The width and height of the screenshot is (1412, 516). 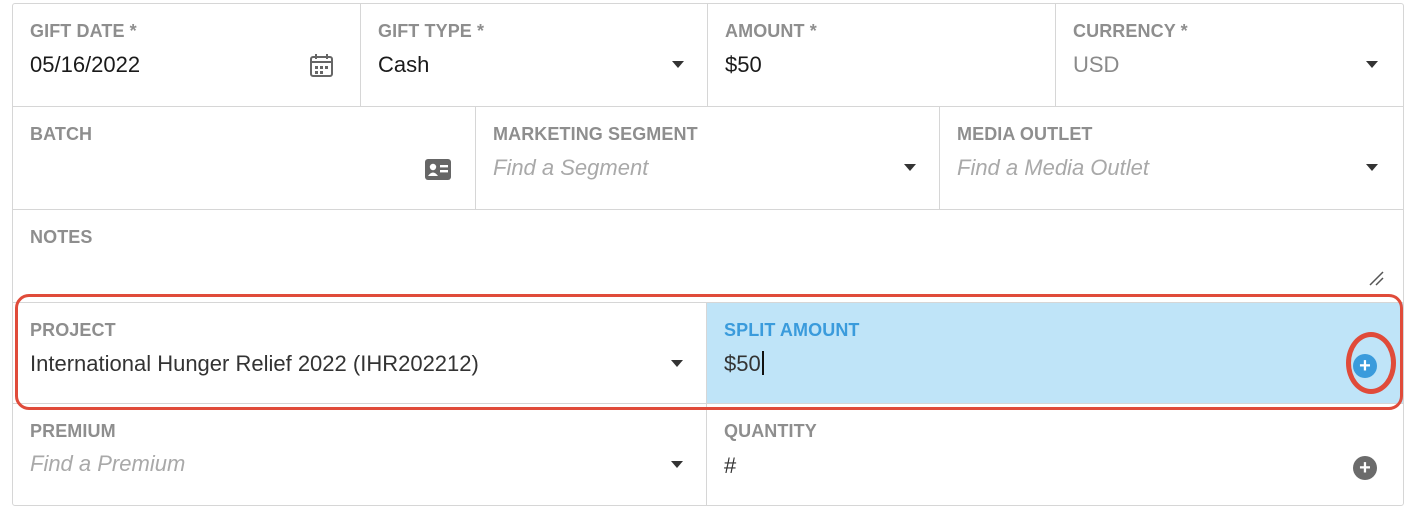 I want to click on split-amount-label: SPLIT AMOUNT, so click(x=792, y=330).